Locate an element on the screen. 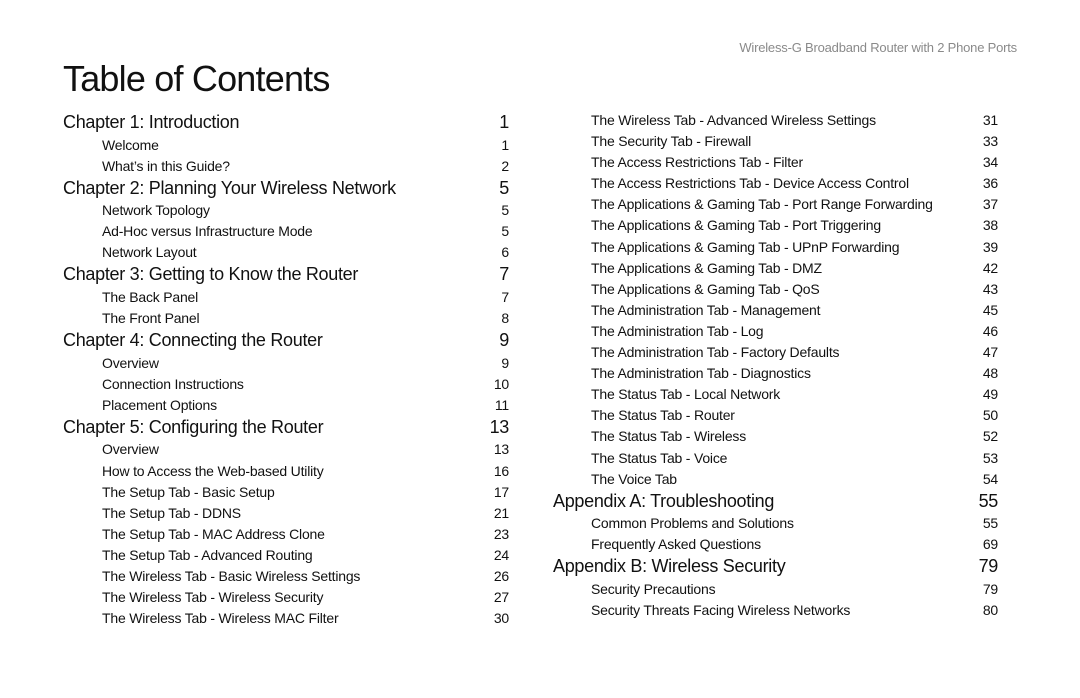 The height and width of the screenshot is (698, 1080). page-number: 31 is located at coordinates (990, 120).